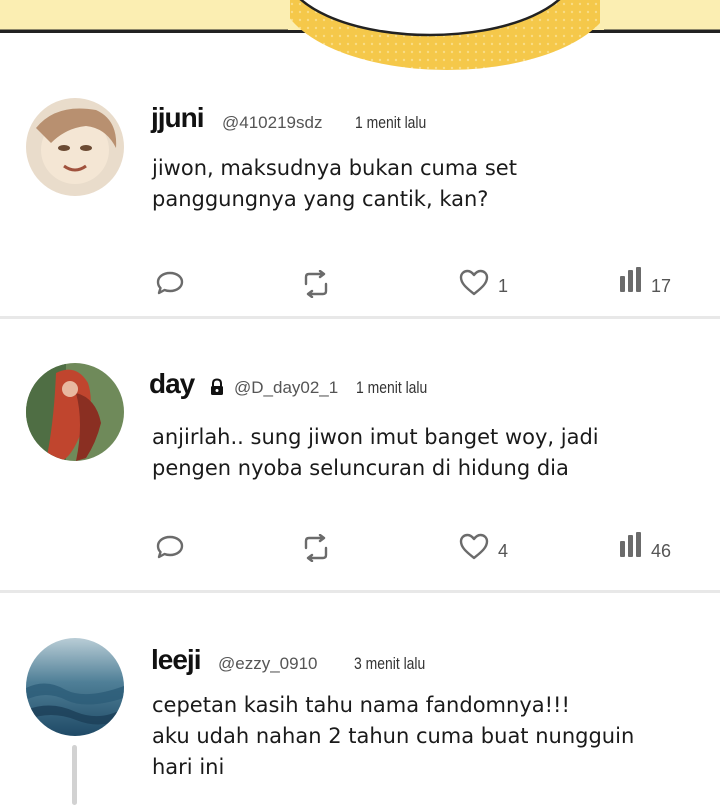 This screenshot has width=720, height=805. What do you see at coordinates (360, 40) in the screenshot?
I see `comic-speech-bubble` at bounding box center [360, 40].